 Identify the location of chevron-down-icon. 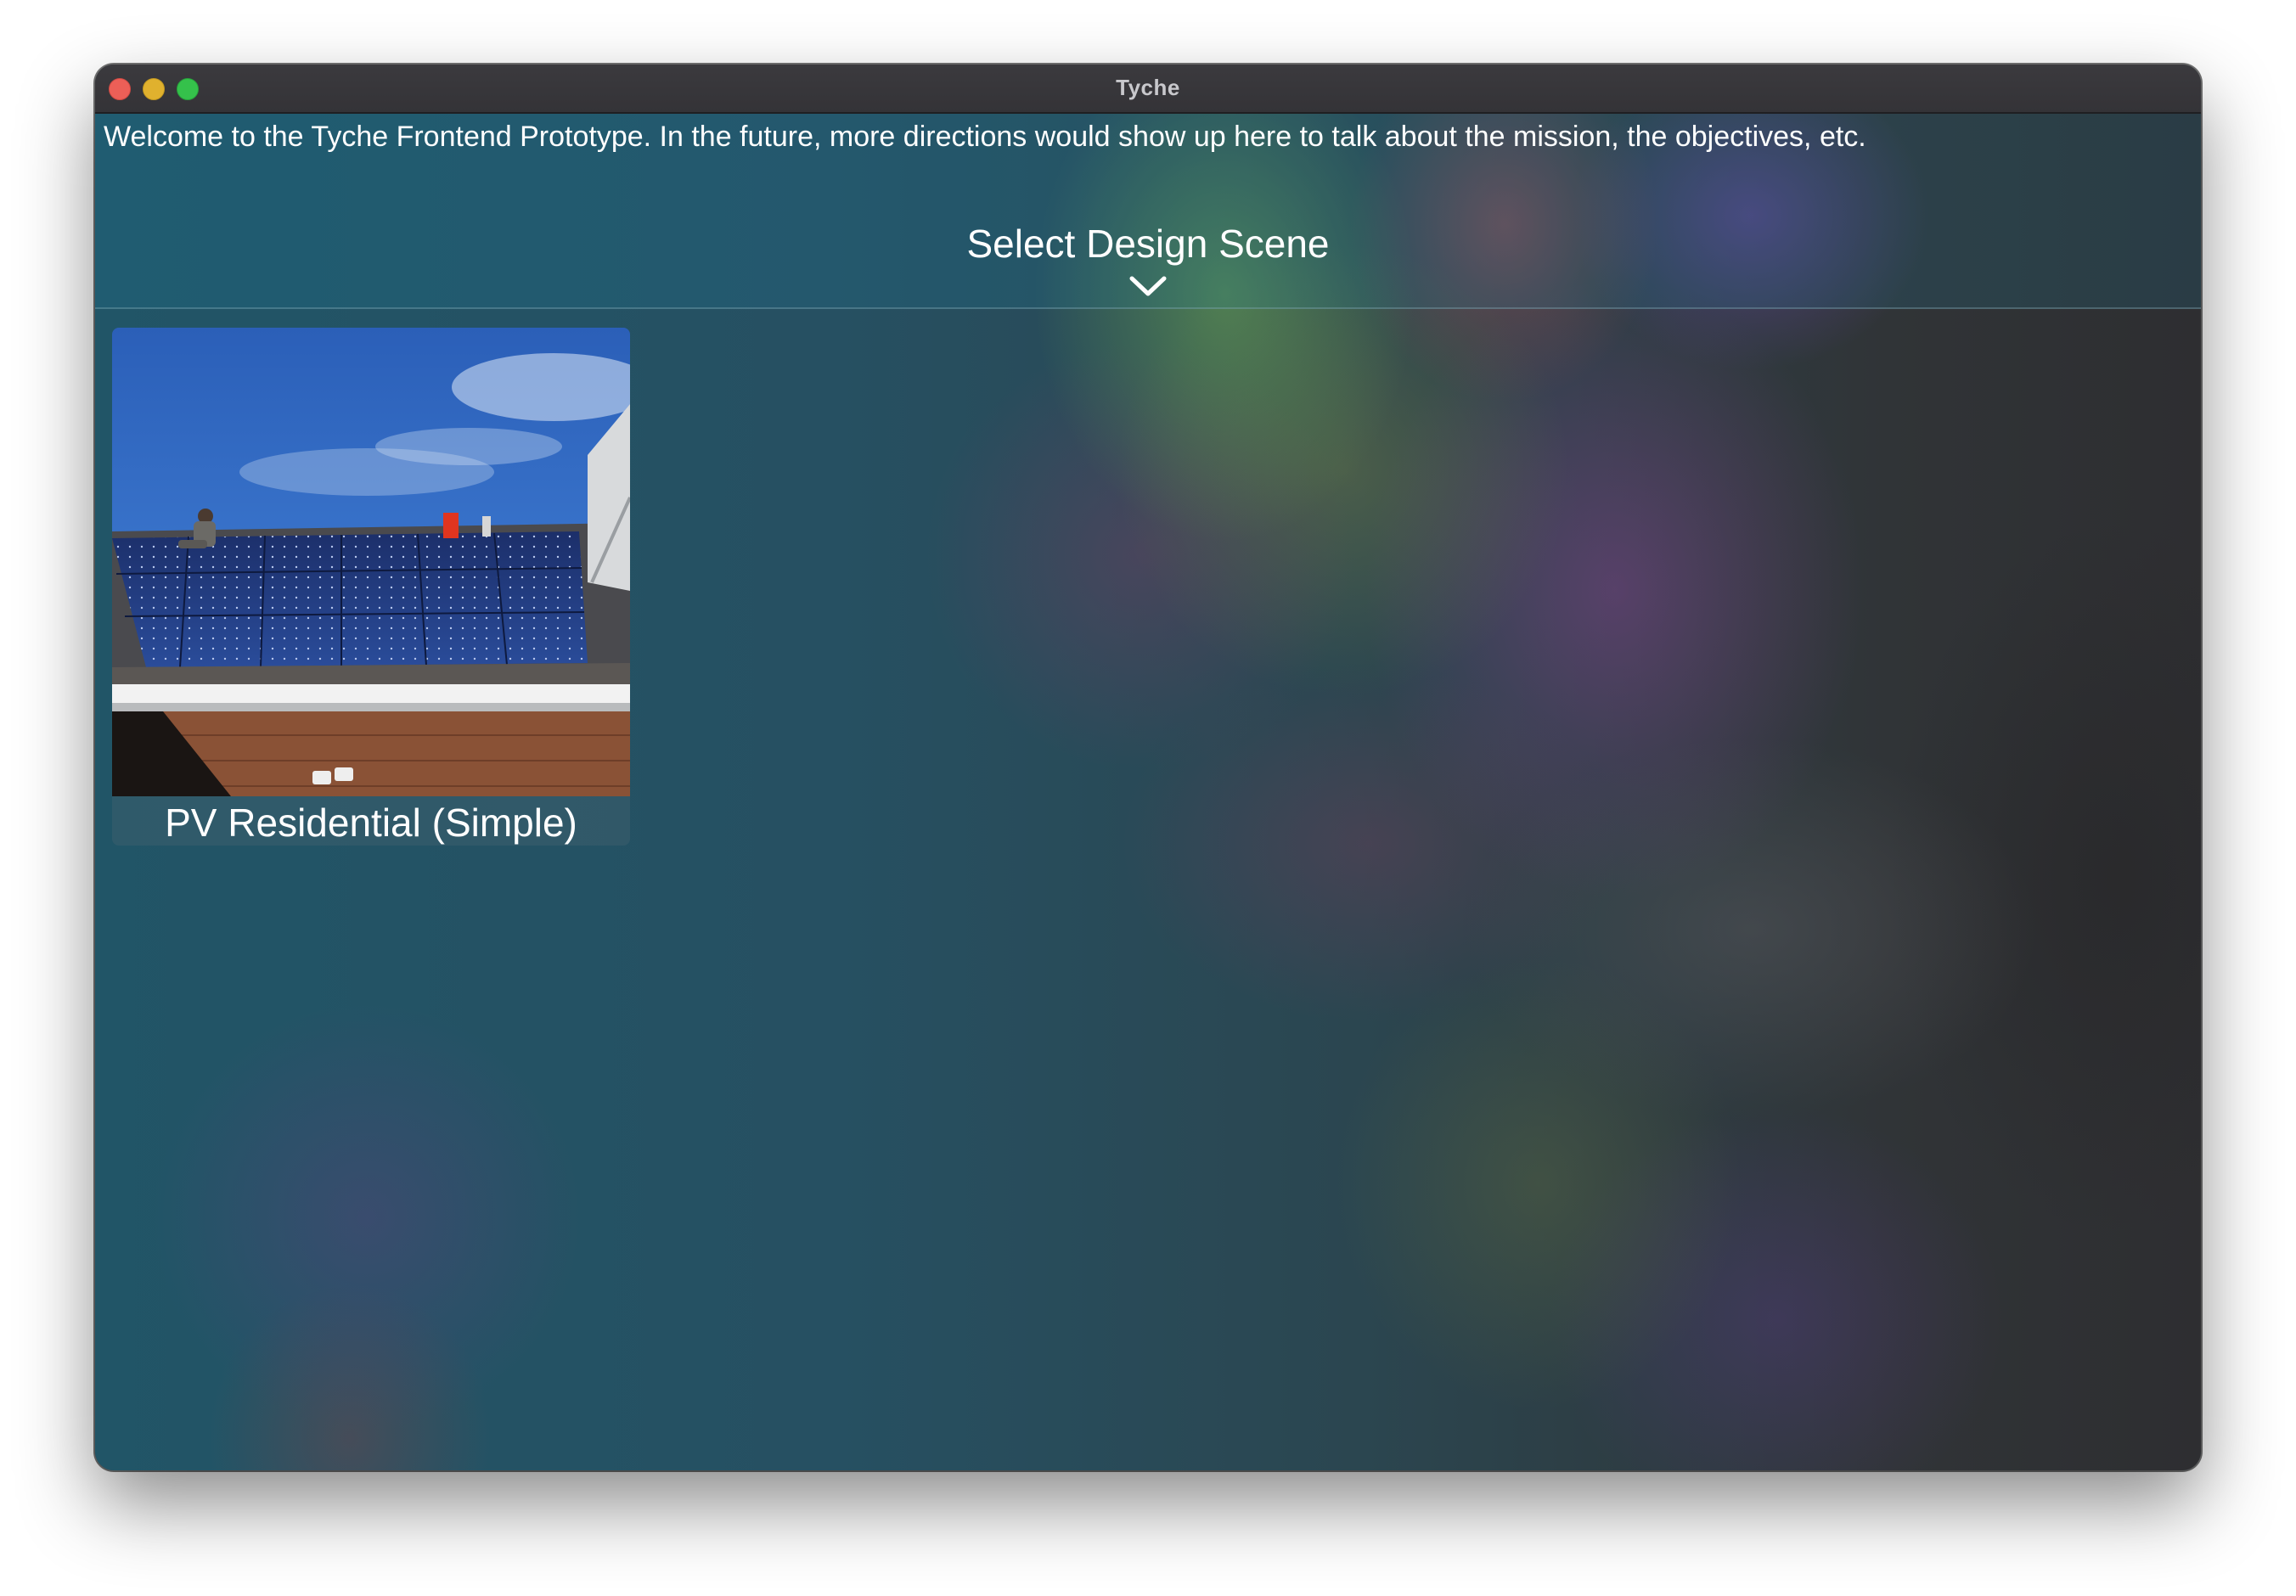
(1148, 286).